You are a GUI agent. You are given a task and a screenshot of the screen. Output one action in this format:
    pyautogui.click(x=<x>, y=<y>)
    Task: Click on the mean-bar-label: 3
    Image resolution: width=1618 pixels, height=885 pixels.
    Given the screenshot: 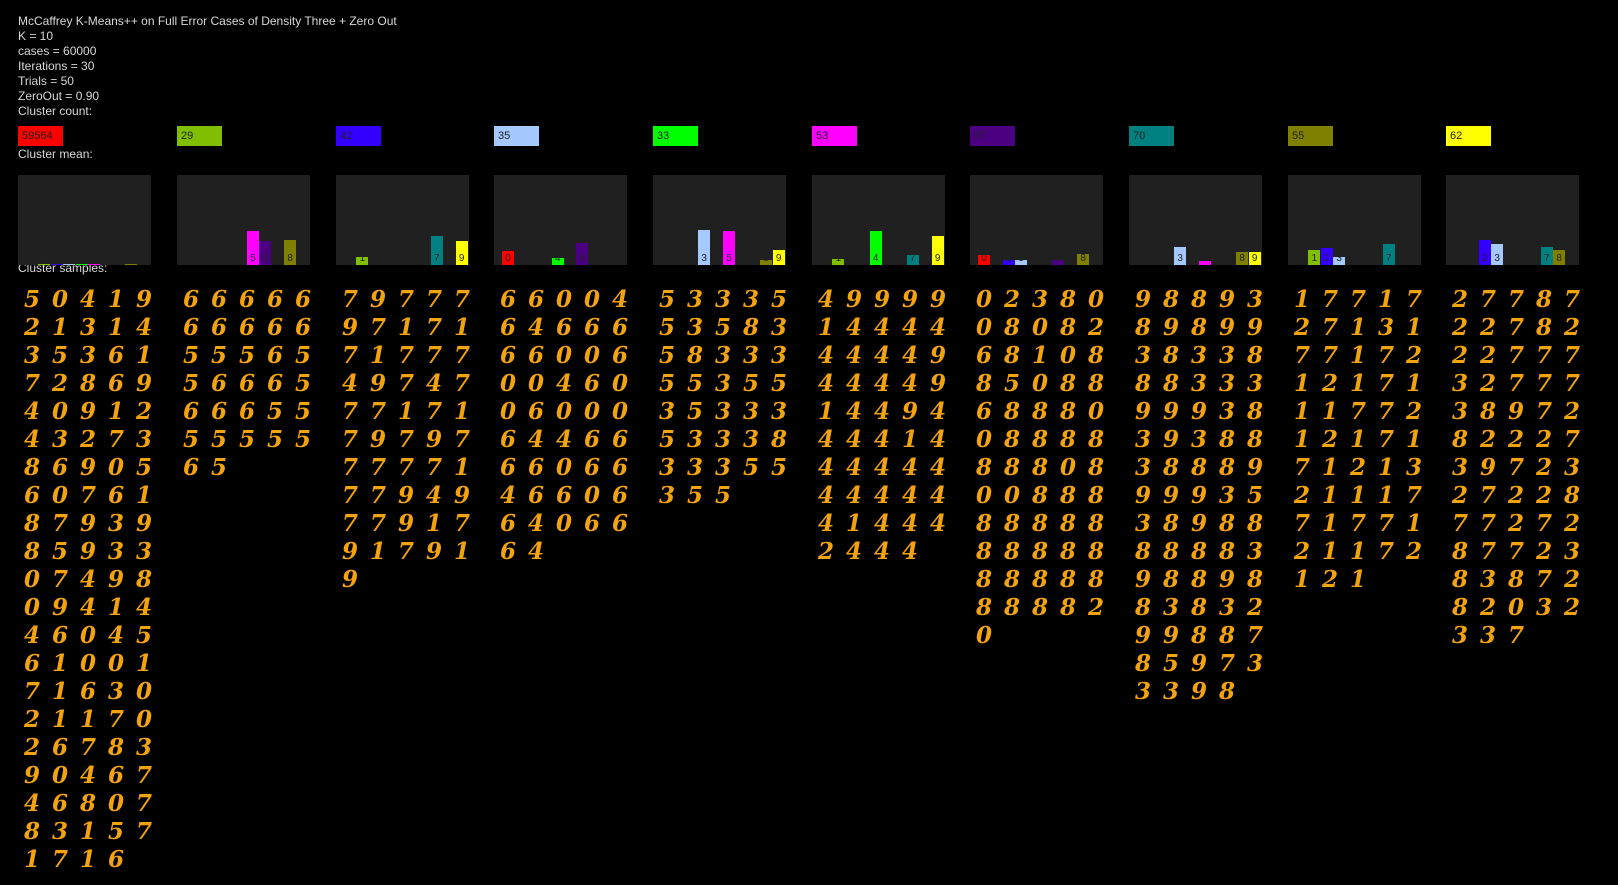 What is the action you would take?
    pyautogui.click(x=704, y=258)
    